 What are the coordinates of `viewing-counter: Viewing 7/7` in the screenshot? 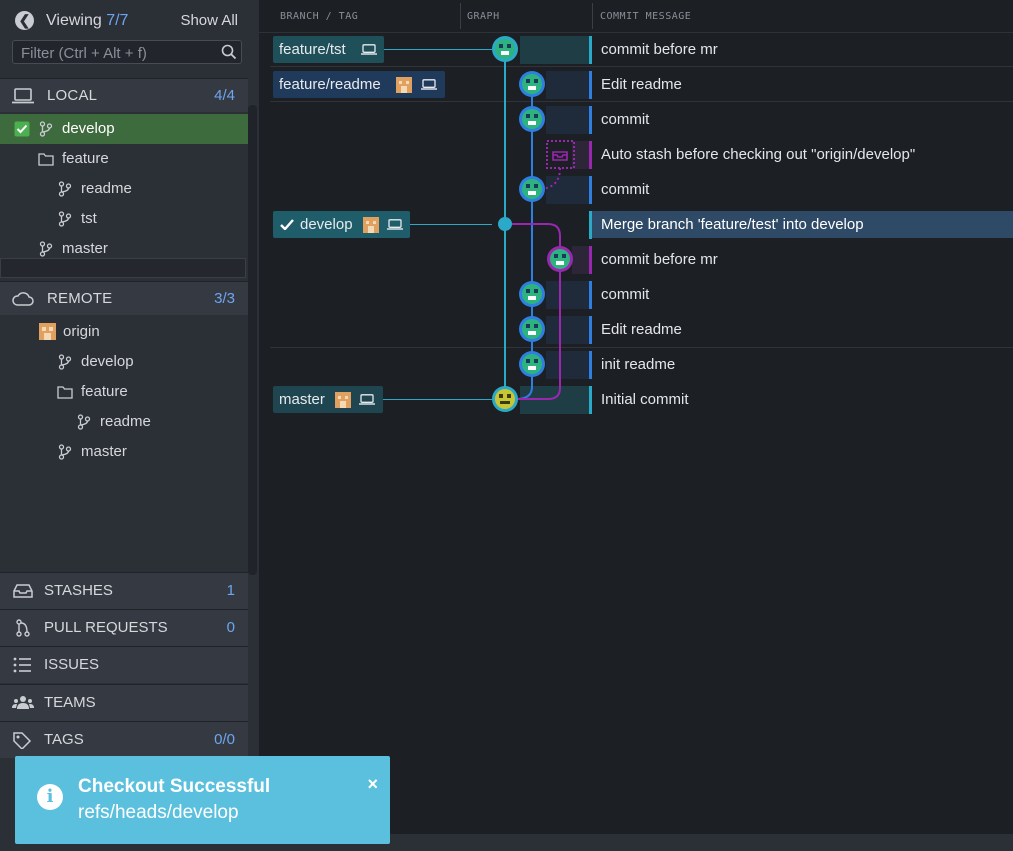 It's located at (87, 21).